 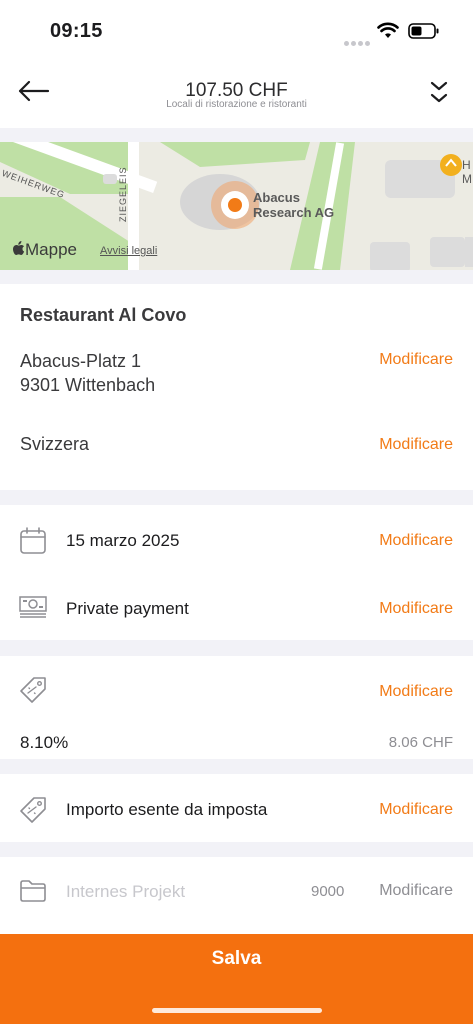 What do you see at coordinates (294, 212) in the screenshot?
I see `map-poi-line2: Research AG` at bounding box center [294, 212].